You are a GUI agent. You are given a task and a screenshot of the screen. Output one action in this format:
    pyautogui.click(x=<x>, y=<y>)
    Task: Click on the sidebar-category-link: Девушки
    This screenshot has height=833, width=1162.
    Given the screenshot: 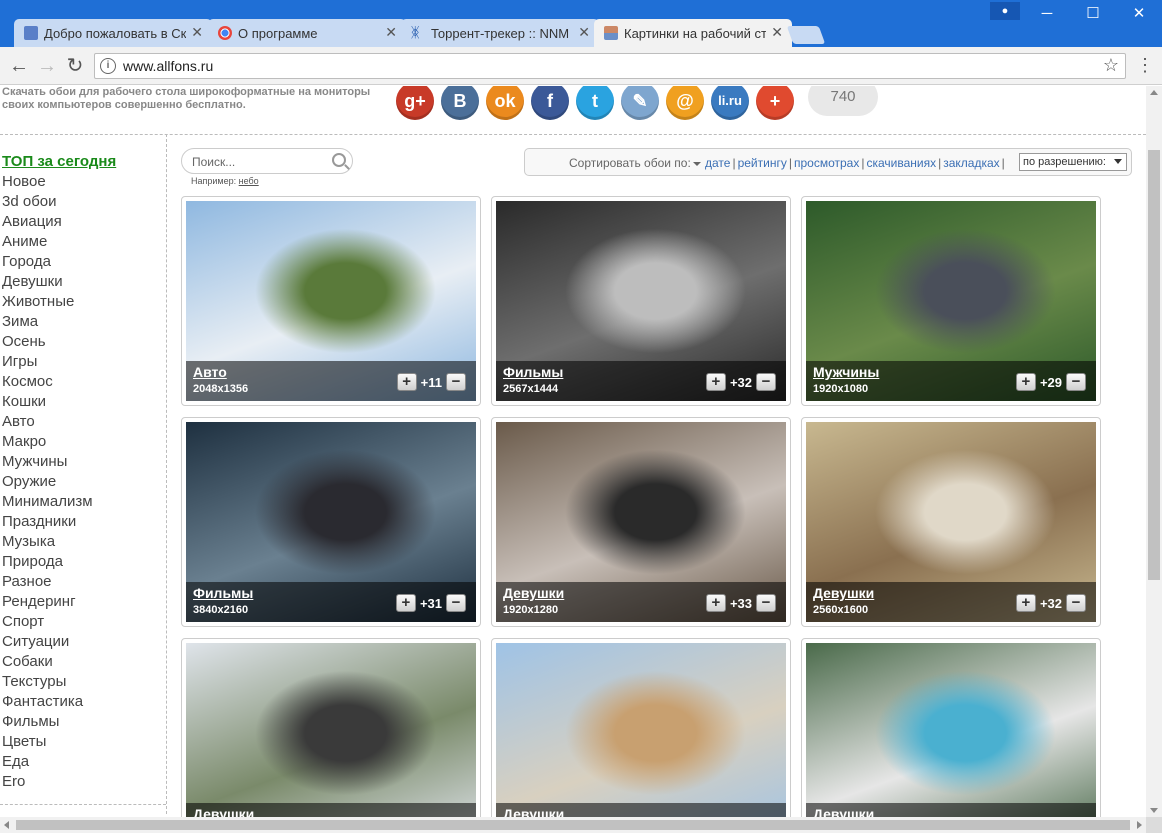 What is the action you would take?
    pyautogui.click(x=82, y=282)
    